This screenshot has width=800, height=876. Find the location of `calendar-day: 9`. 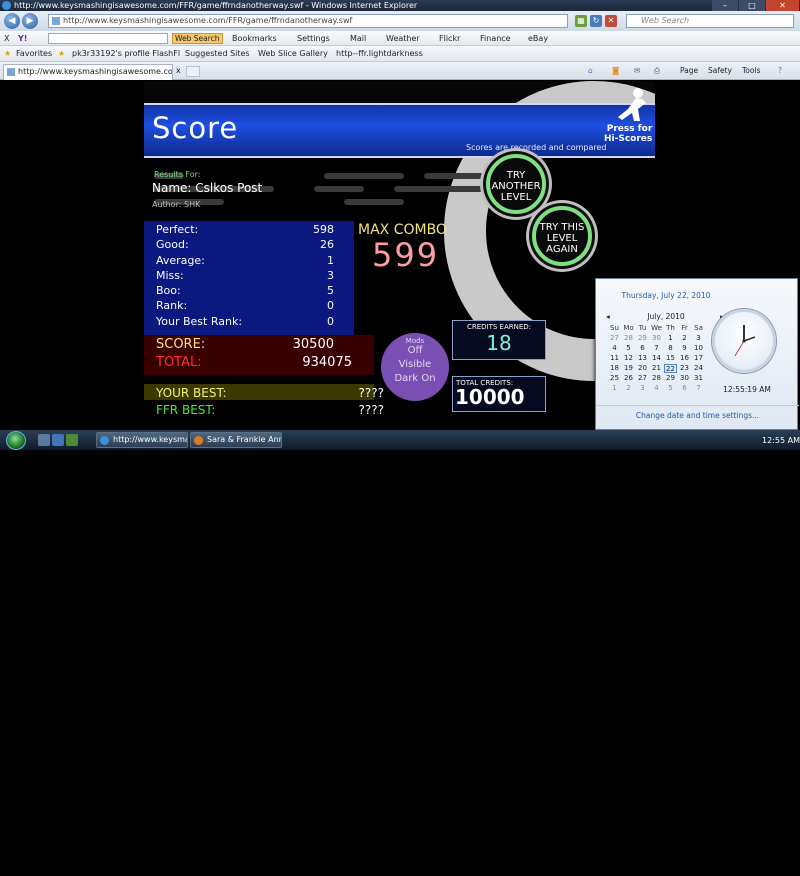

calendar-day: 9 is located at coordinates (684, 348).